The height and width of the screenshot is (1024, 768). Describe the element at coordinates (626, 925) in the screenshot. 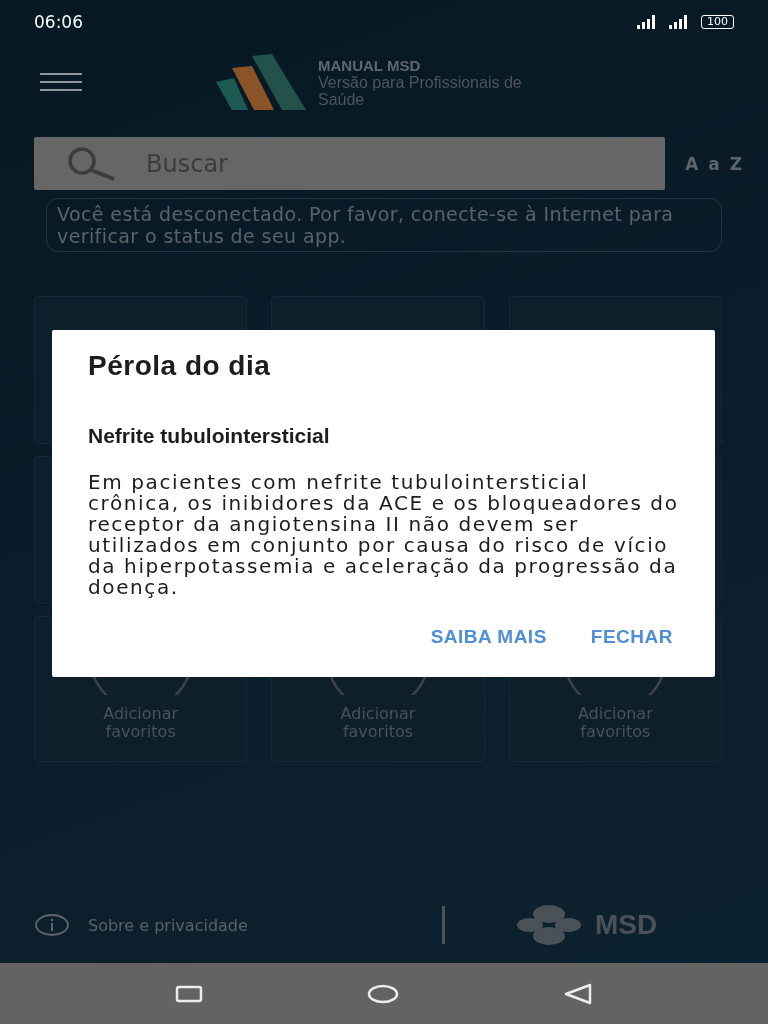

I see `msd-logo-text: MSD` at that location.